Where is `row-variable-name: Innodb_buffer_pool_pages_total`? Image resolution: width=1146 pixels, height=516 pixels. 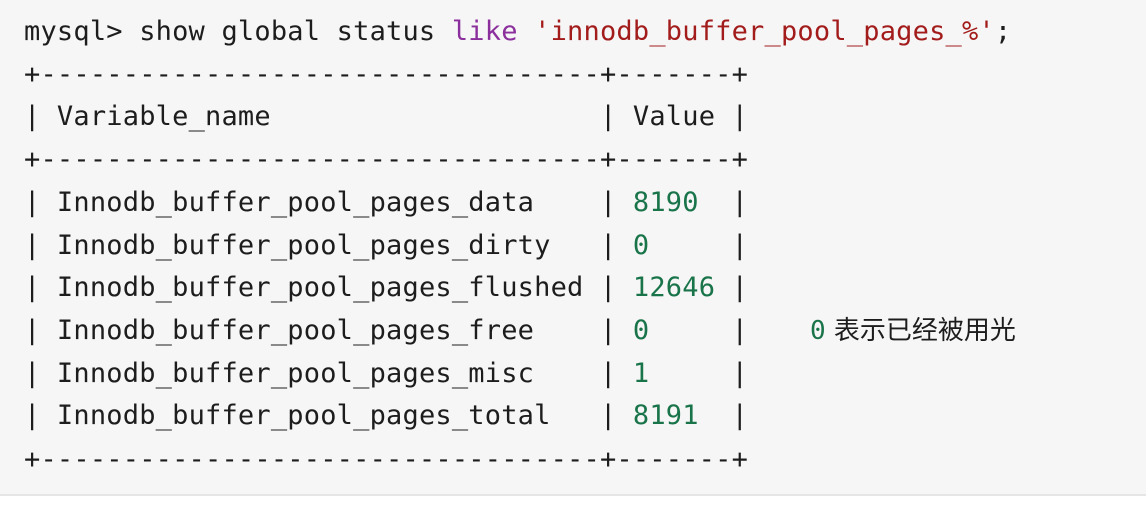 row-variable-name: Innodb_buffer_pool_pages_total is located at coordinates (303, 415).